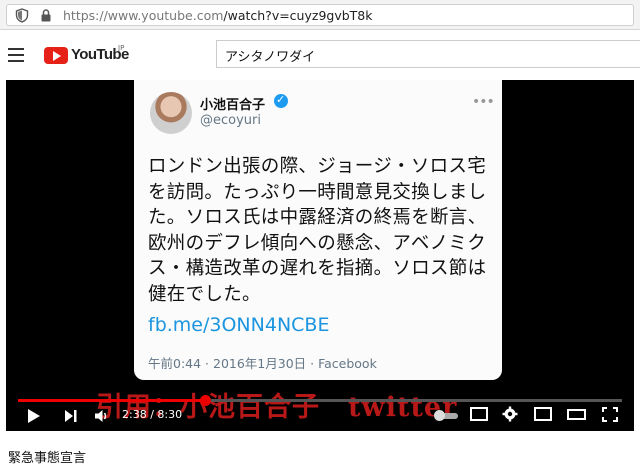  Describe the element at coordinates (71, 416) in the screenshot. I see `next-icon` at that location.